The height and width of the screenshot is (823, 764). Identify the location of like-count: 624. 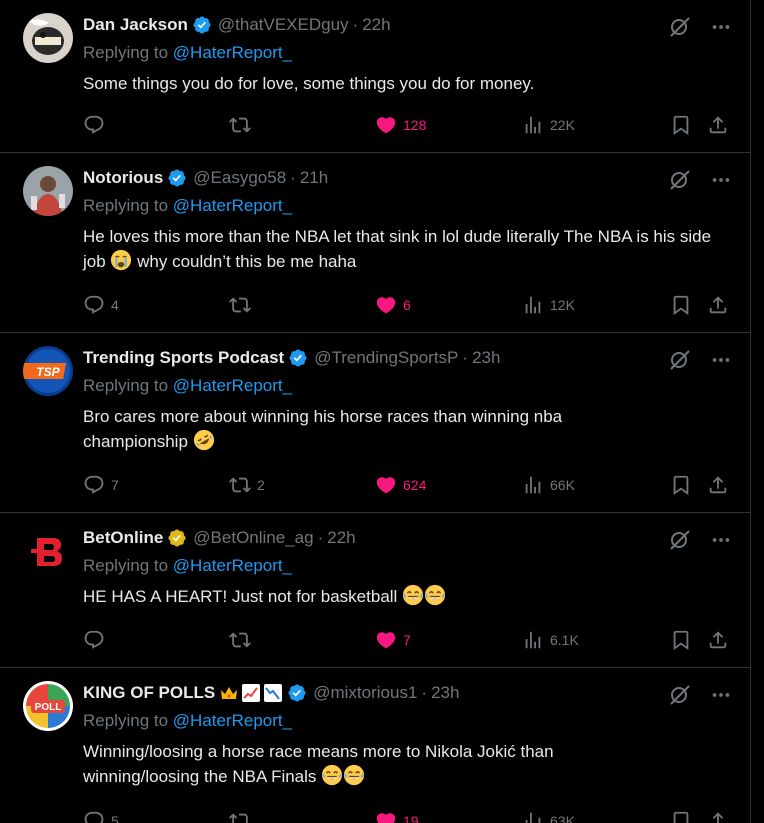
(415, 485).